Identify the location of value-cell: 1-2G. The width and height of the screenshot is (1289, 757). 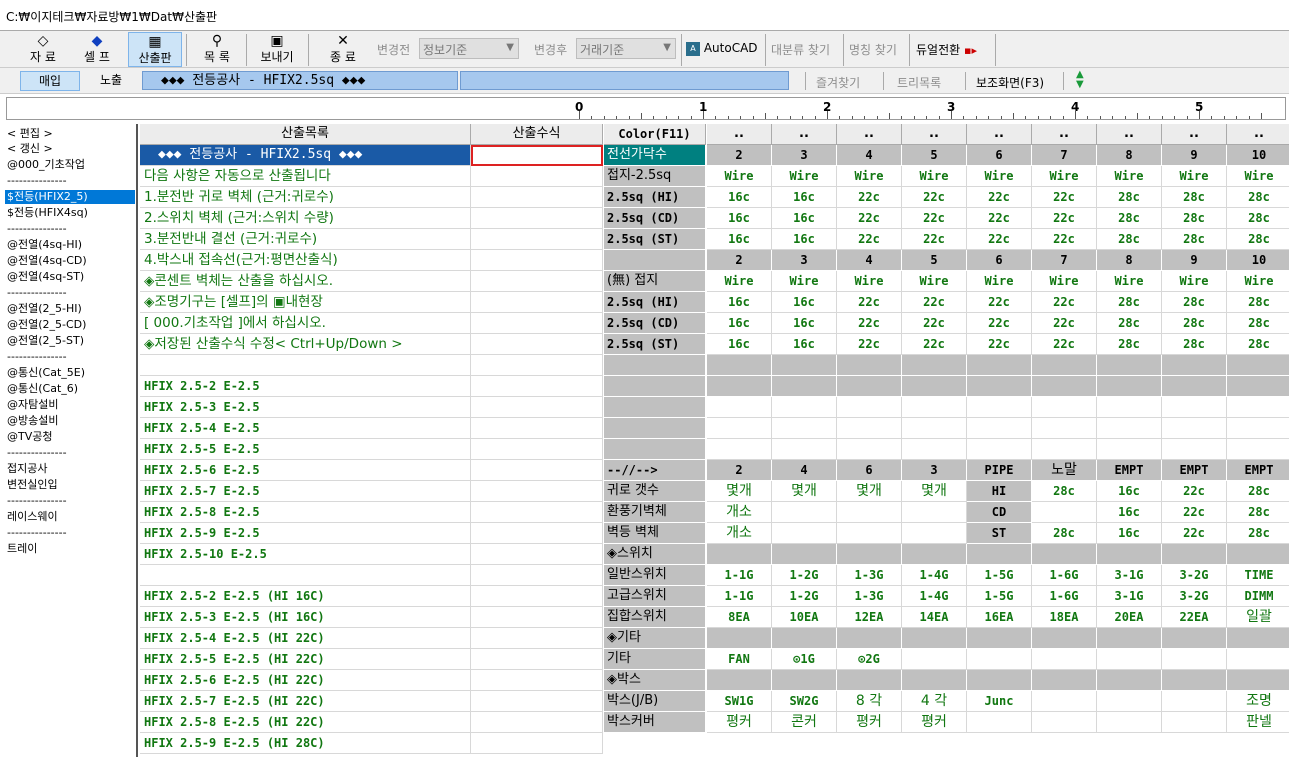
(804, 575).